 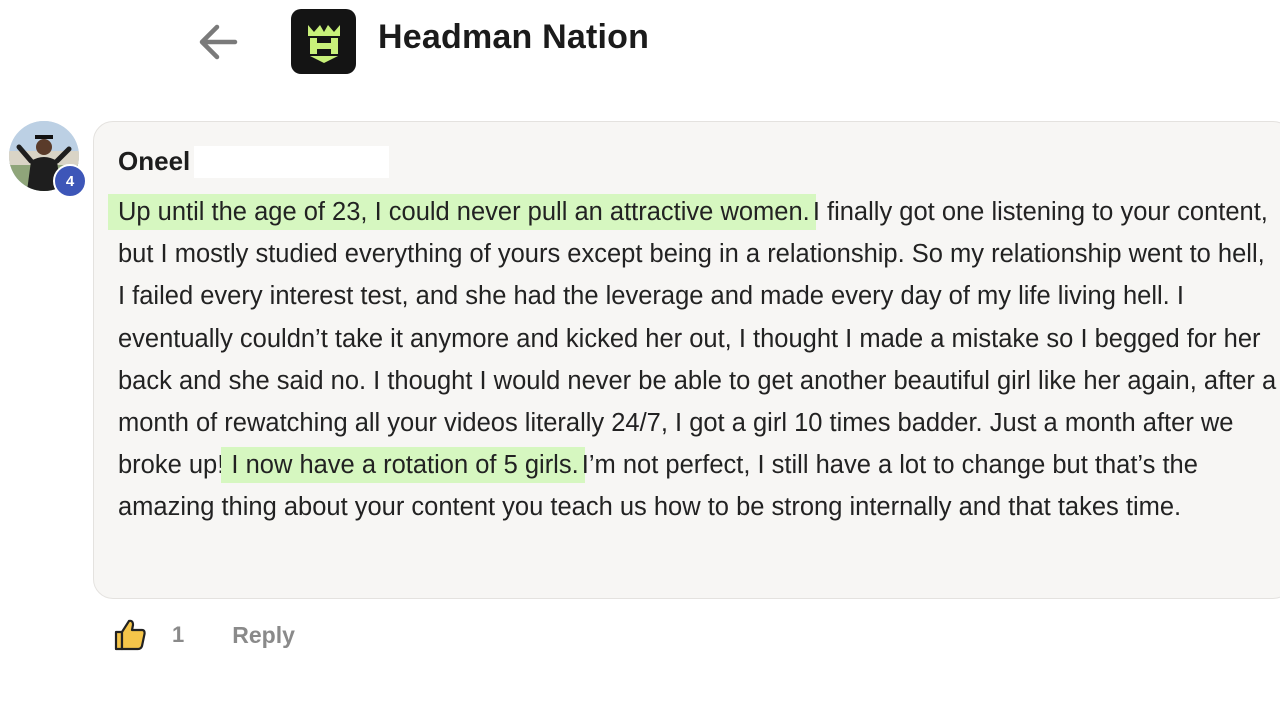 I want to click on arrow-left-icon, so click(x=218, y=42).